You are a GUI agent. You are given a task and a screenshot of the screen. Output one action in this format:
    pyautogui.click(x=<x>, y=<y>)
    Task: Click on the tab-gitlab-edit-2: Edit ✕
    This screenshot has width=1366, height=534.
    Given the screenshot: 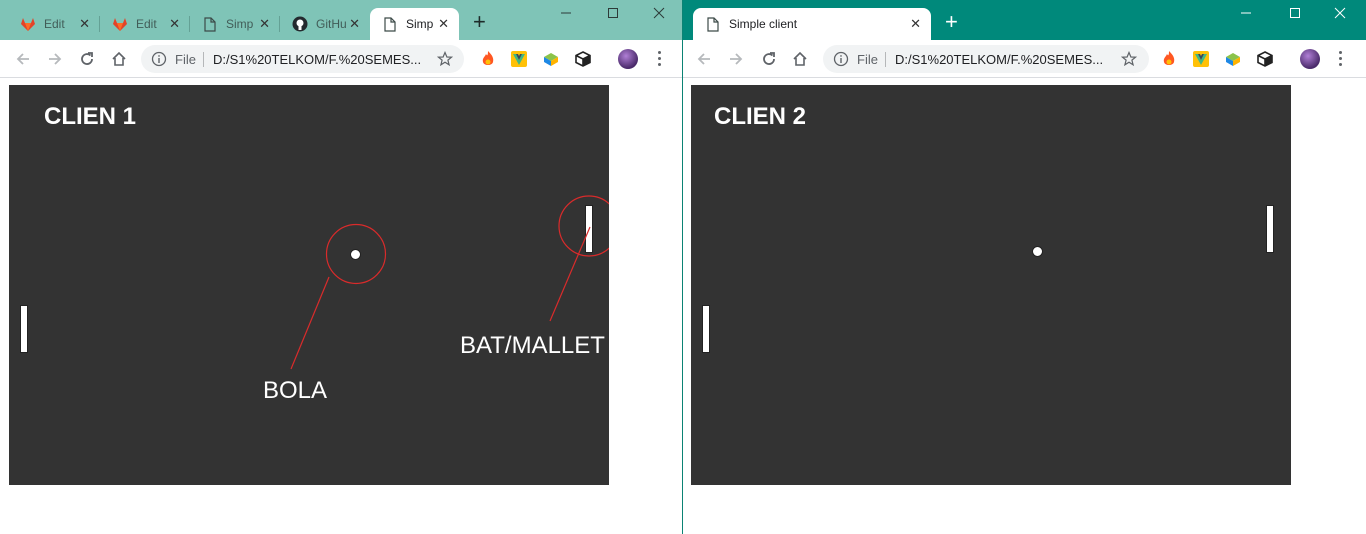 What is the action you would take?
    pyautogui.click(x=145, y=24)
    